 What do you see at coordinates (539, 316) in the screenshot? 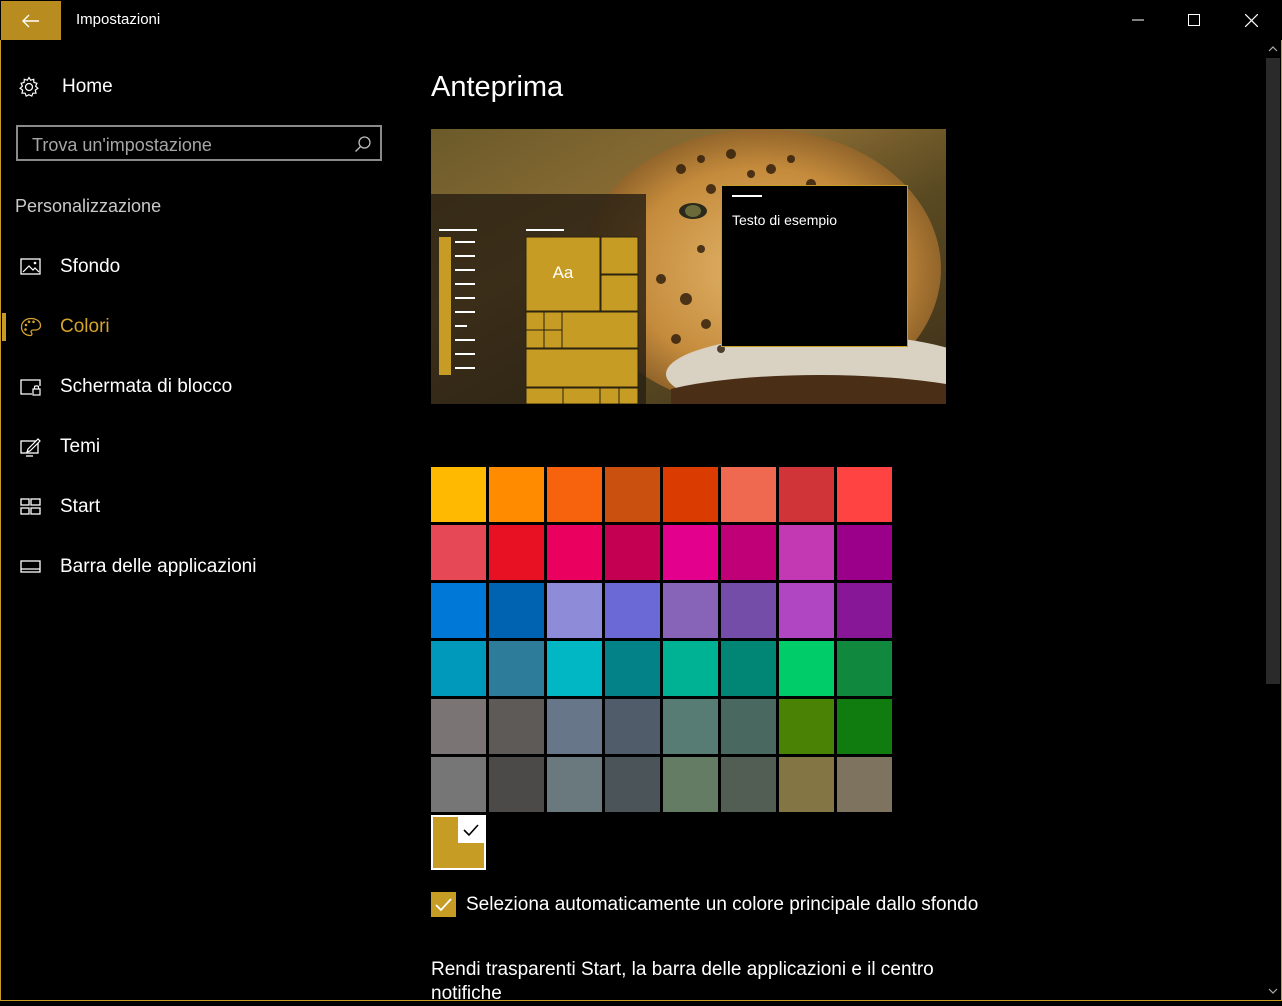
I see `preview-start-tiles` at bounding box center [539, 316].